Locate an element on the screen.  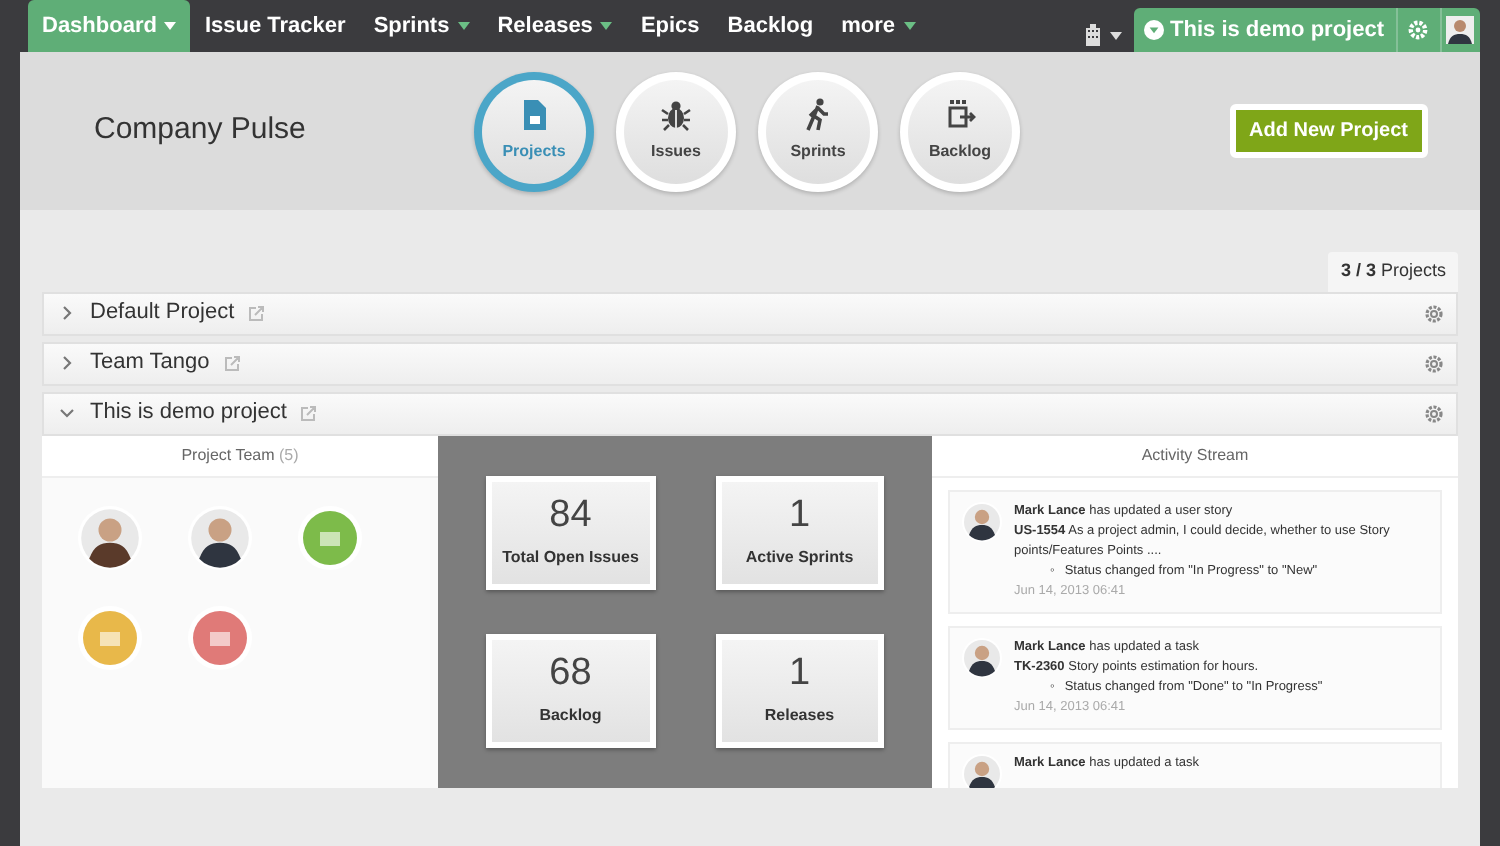
nav-tab: Epics is located at coordinates (670, 26).